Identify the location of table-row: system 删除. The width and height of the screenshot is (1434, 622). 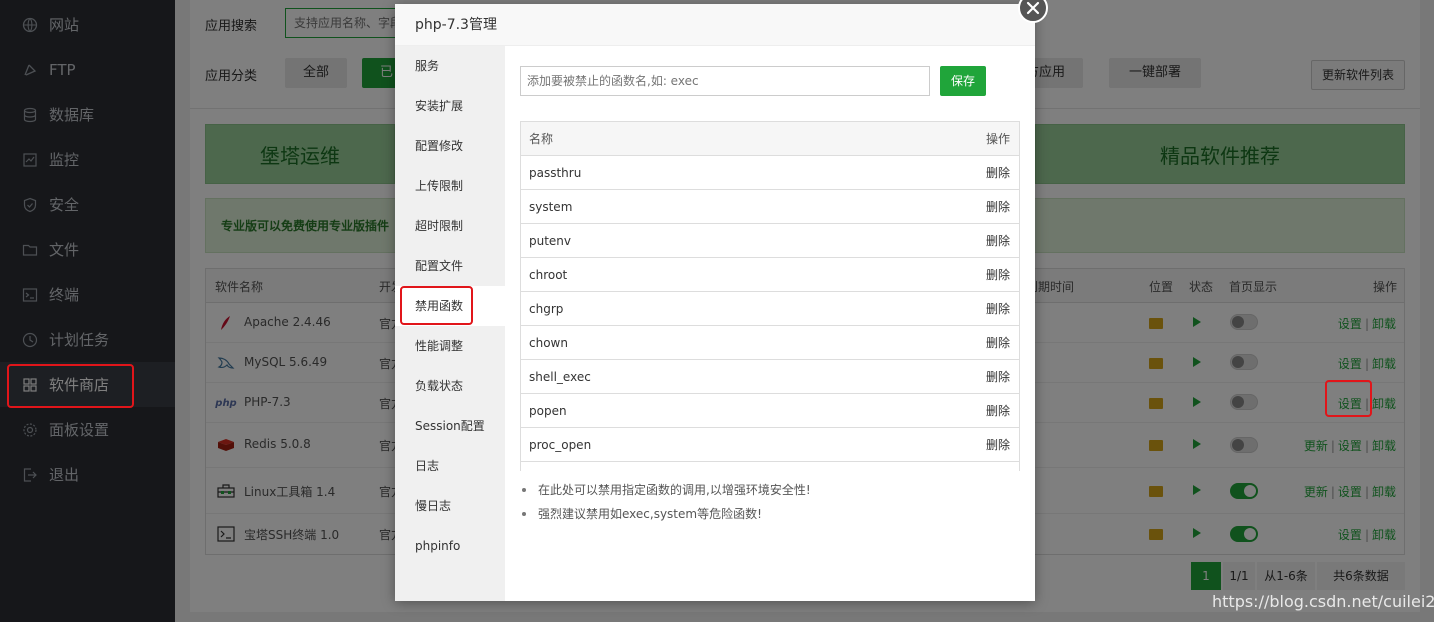
(770, 207).